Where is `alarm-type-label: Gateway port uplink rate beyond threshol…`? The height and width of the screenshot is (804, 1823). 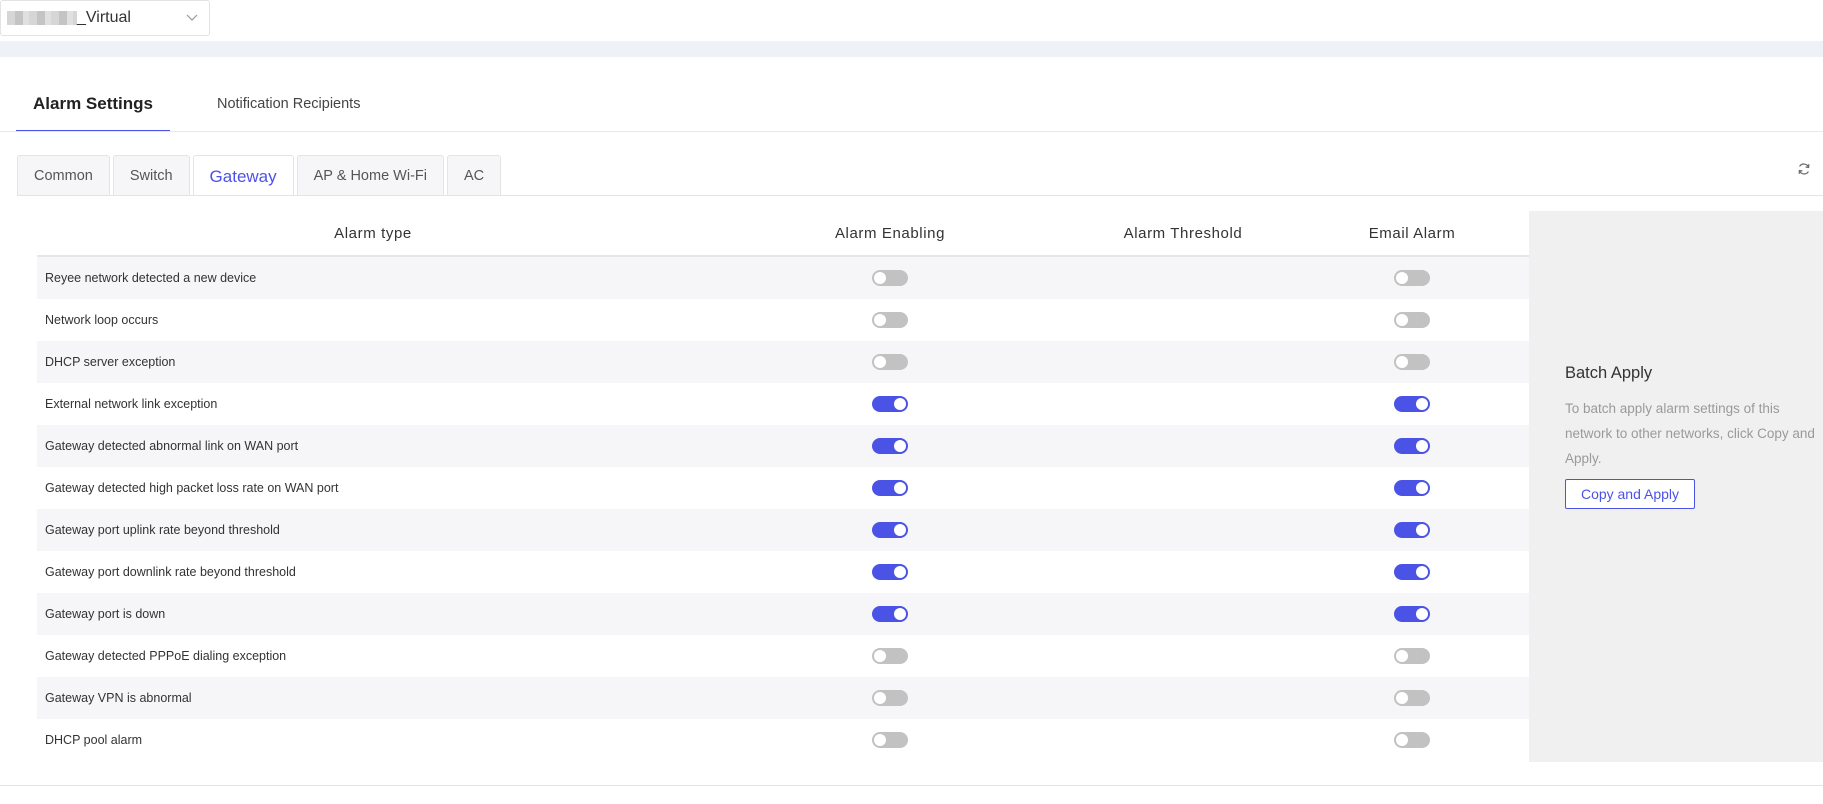
alarm-type-label: Gateway port uplink rate beyond threshol… is located at coordinates (162, 530).